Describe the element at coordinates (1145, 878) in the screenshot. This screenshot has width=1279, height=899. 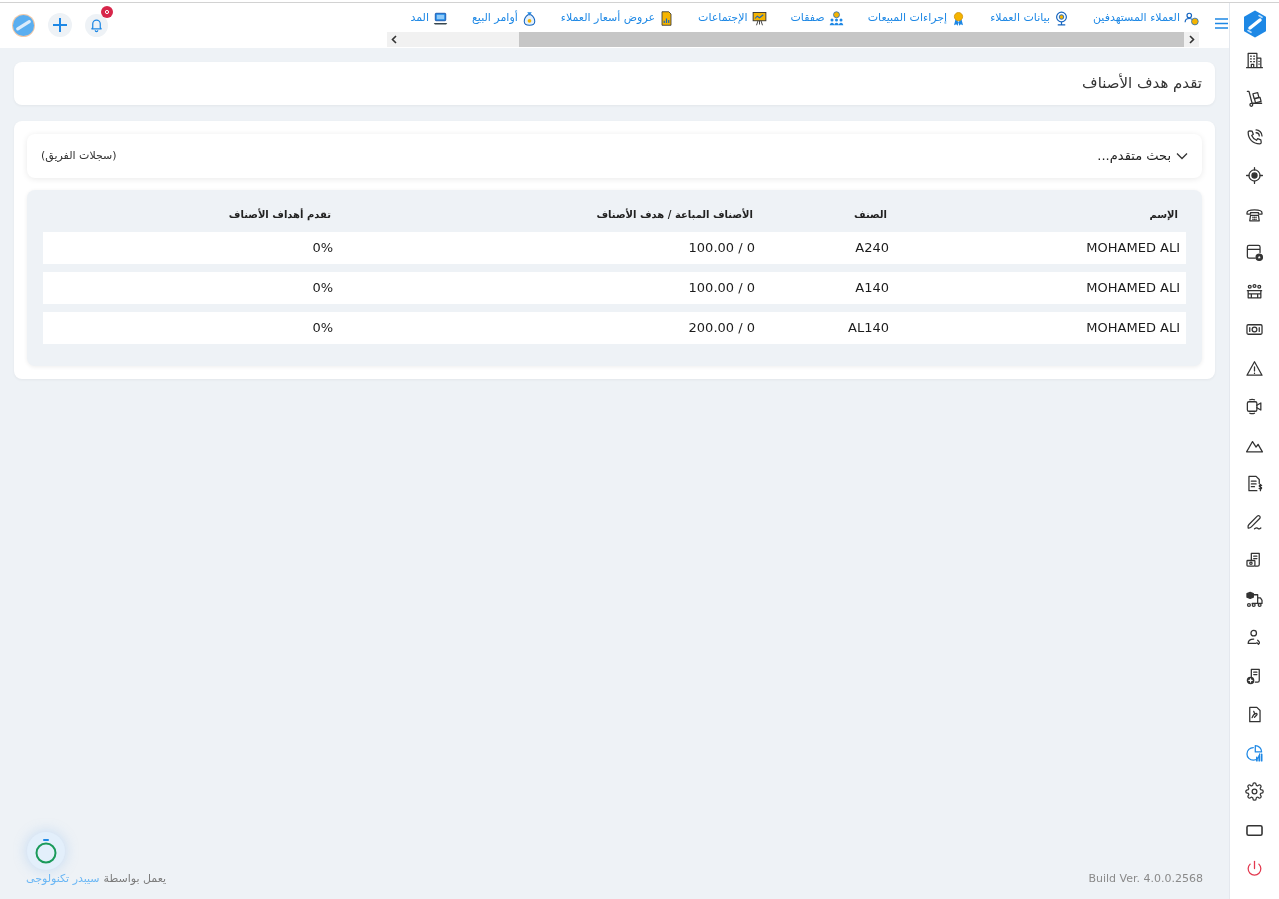
I see `build-version: Build Ver. 4.0.0.2568` at that location.